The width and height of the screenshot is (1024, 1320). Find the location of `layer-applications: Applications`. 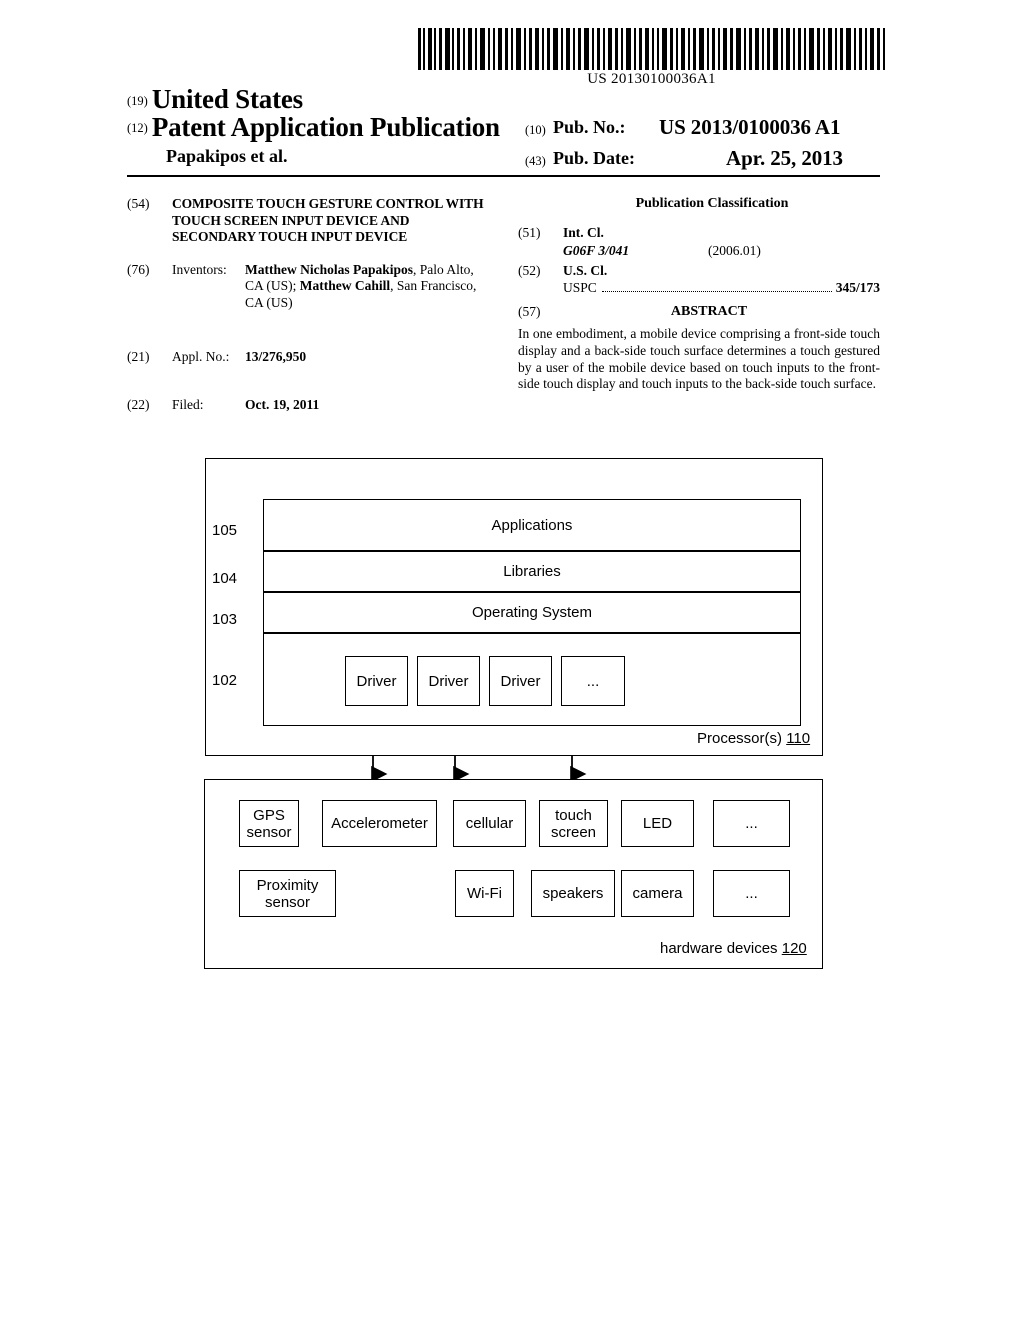

layer-applications: Applications is located at coordinates (532, 525).